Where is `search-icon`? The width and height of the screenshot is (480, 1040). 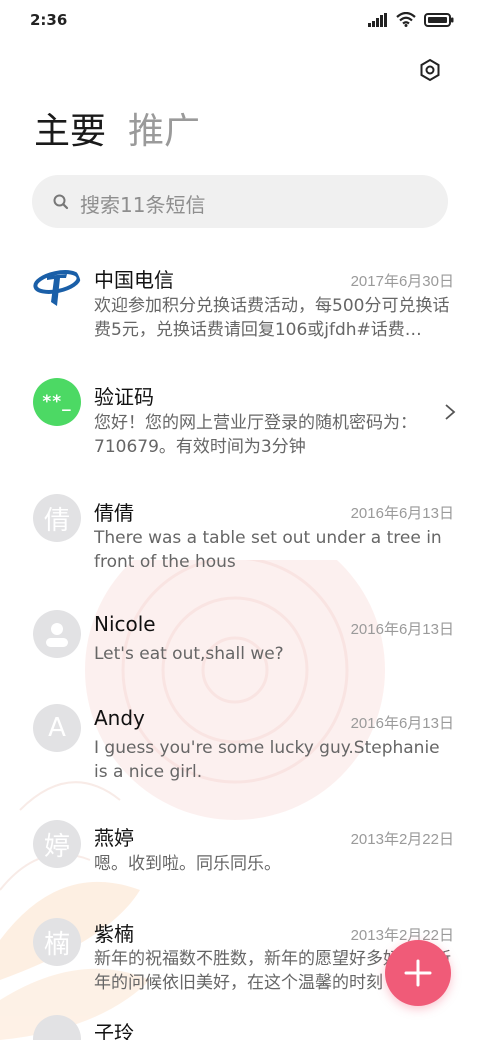 search-icon is located at coordinates (61, 202).